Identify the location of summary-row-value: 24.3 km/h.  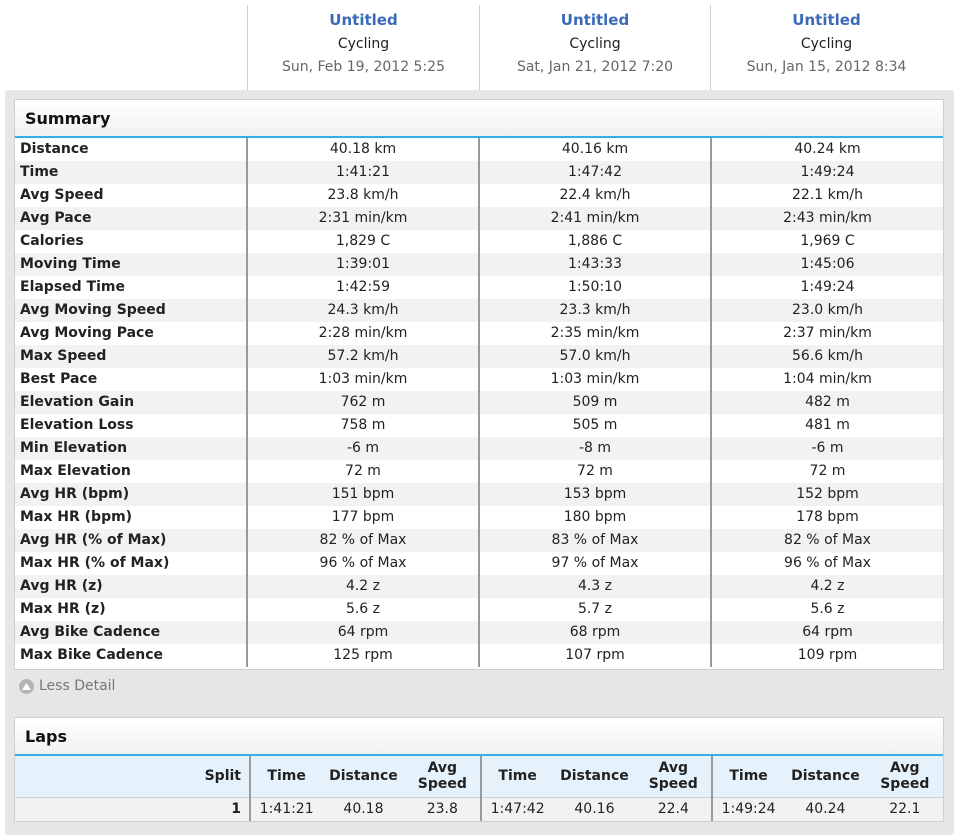
(362, 310).